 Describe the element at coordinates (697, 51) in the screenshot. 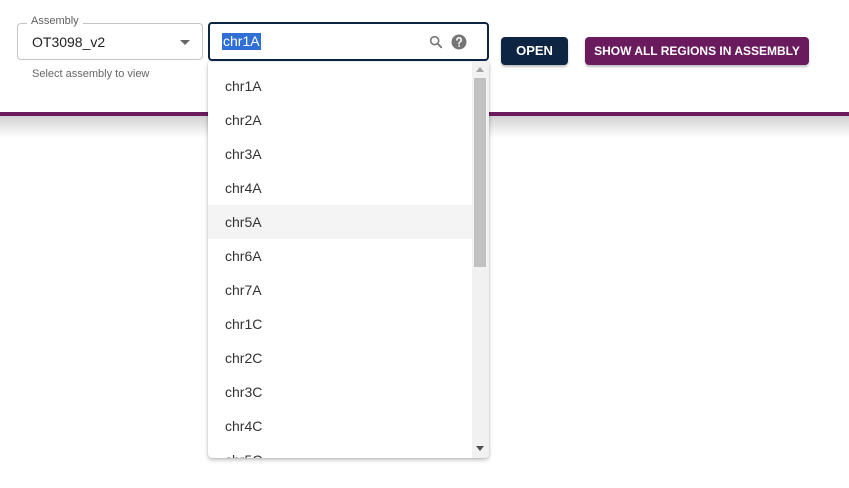

I see `show-all-regions-button: SHOW ALL REGIONS IN ASSEMBLY` at that location.